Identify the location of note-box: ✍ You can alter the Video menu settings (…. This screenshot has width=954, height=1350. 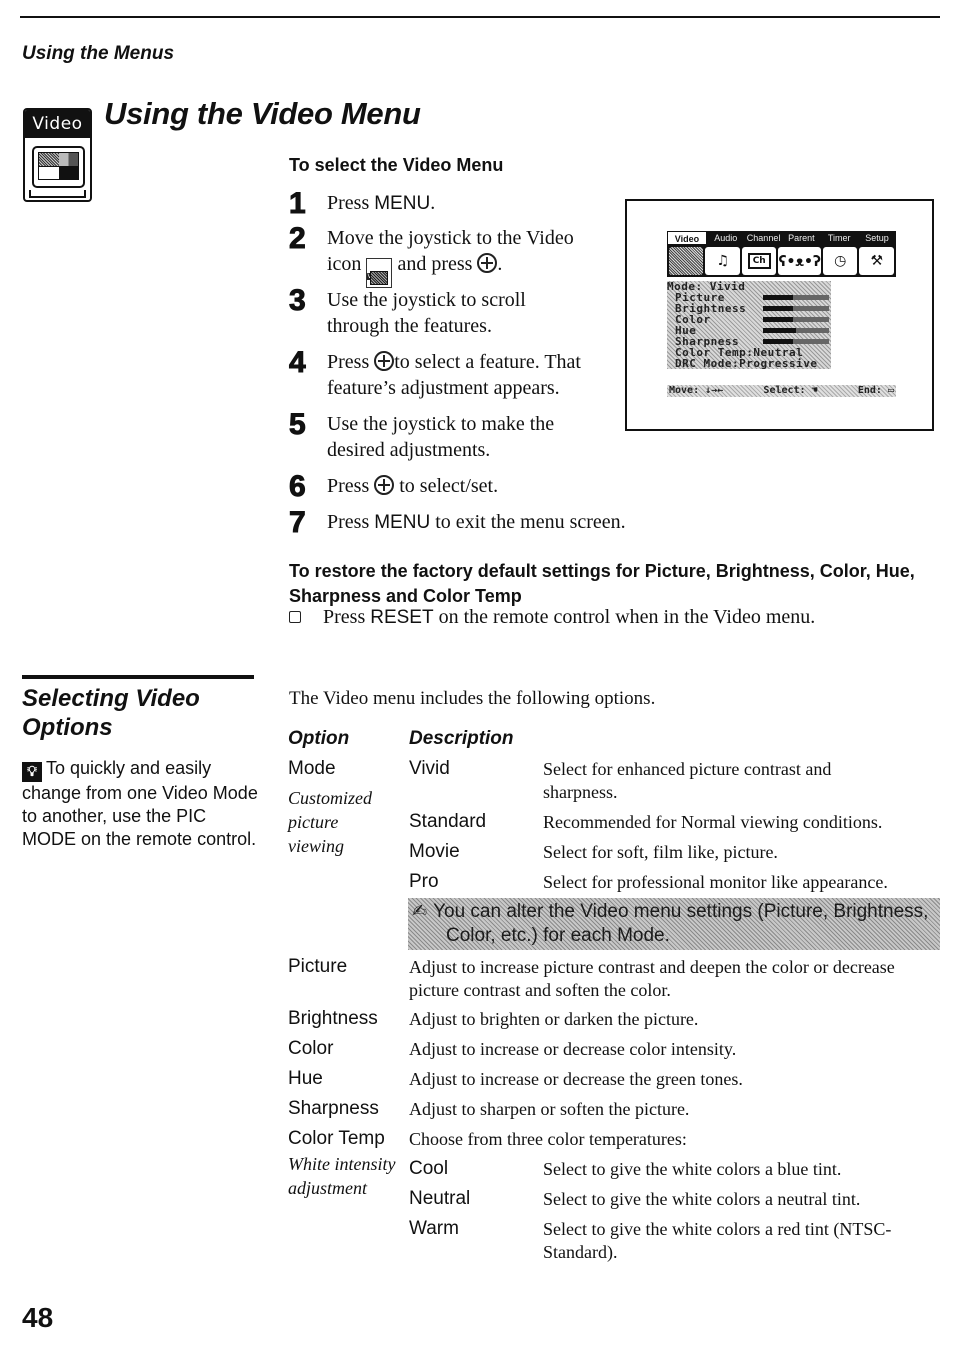
(674, 924).